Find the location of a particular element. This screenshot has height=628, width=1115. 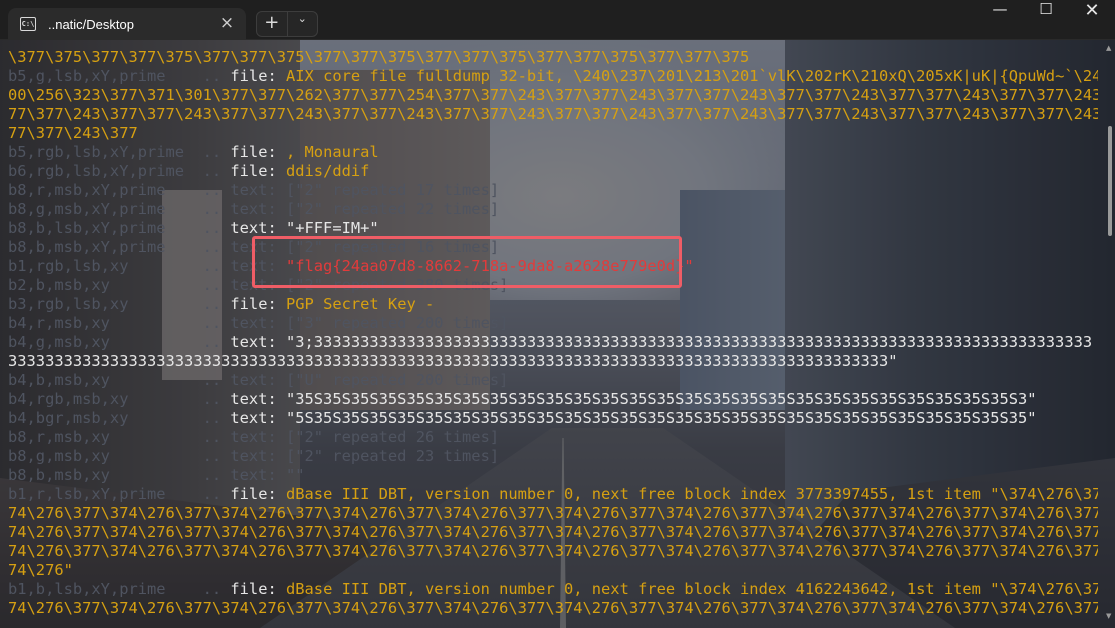

terminal-text-yl: PGP Secret Key - is located at coordinates (360, 304).